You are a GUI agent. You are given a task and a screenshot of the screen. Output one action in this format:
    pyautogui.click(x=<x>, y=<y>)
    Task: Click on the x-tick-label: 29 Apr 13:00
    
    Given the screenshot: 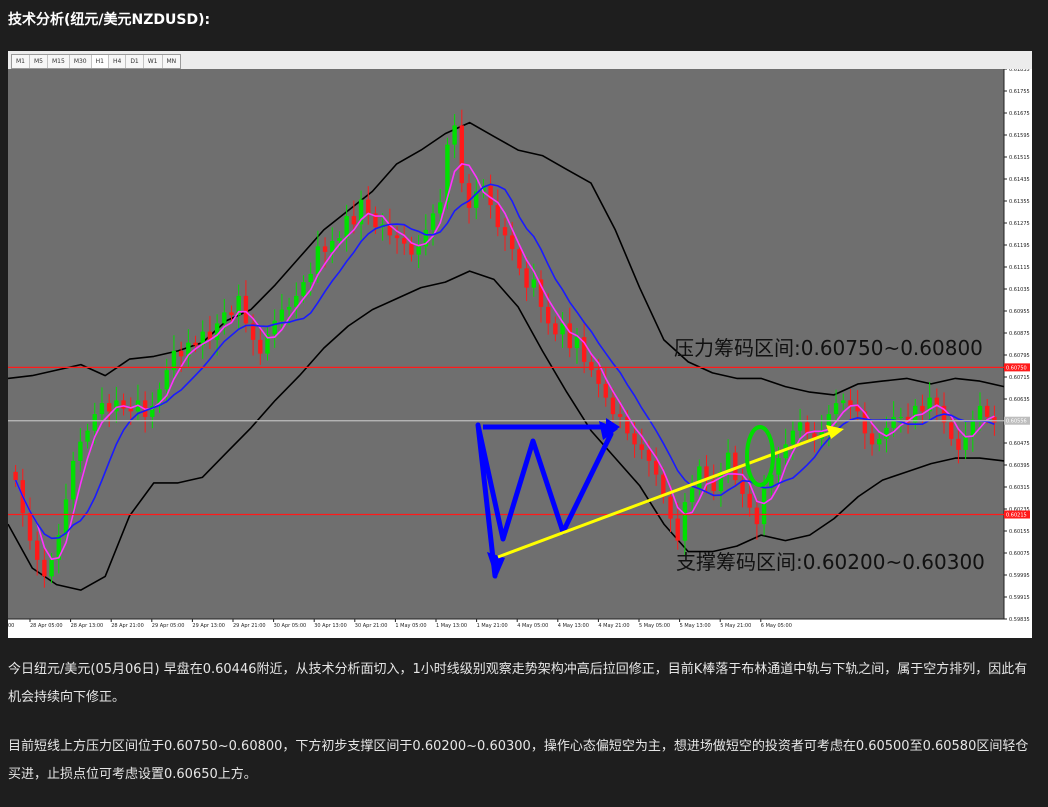 What is the action you would take?
    pyautogui.click(x=208, y=626)
    